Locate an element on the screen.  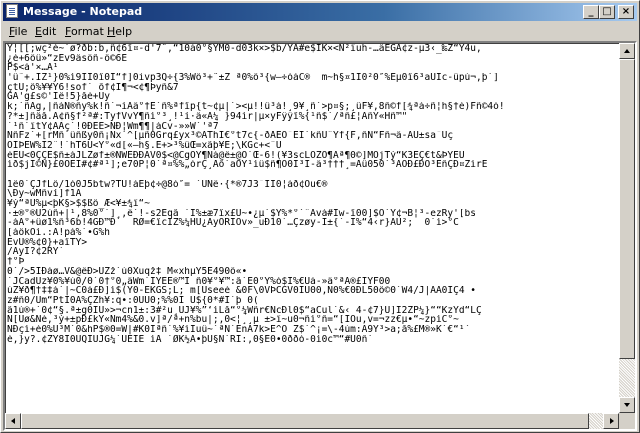
notepad-icon is located at coordinates (12, 11).